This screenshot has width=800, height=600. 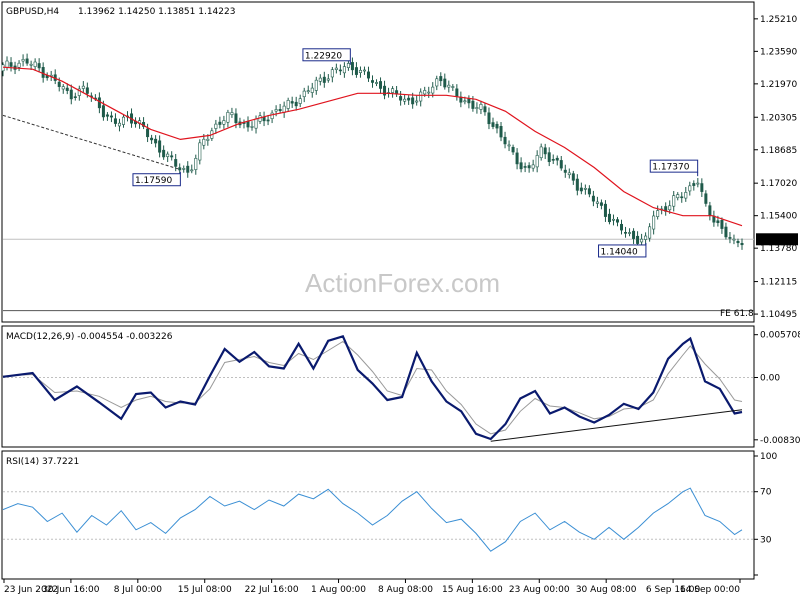 I want to click on price-tick-label: 1.17020, so click(x=778, y=184).